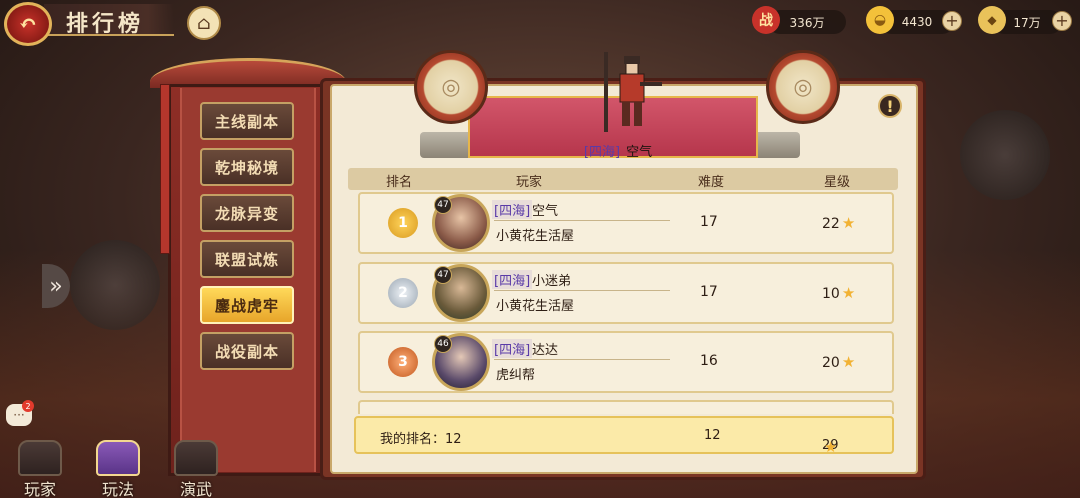  I want to click on row-stars: 10 ★, so click(838, 293).